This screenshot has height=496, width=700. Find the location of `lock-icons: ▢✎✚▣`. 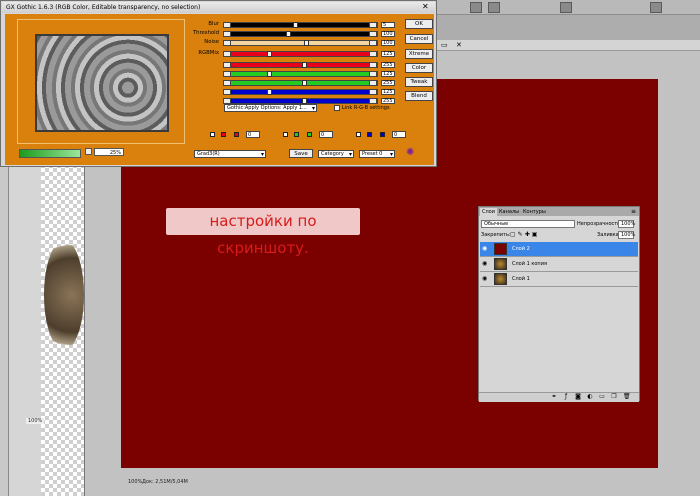

lock-icons: ▢✎✚▣ is located at coordinates (524, 234).